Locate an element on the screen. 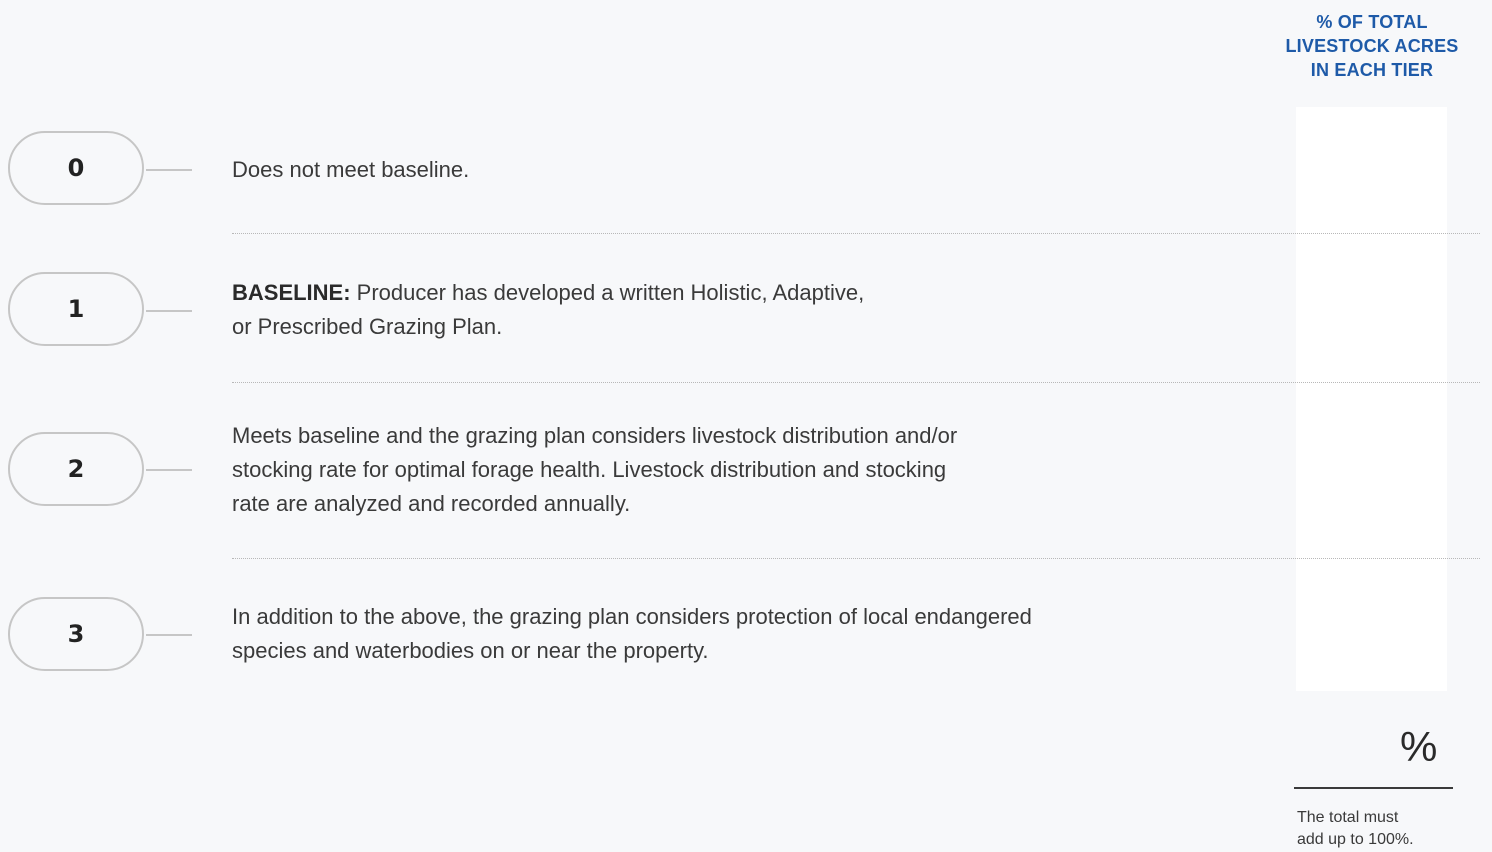  tier-2-percentage-input is located at coordinates (1373, 470).